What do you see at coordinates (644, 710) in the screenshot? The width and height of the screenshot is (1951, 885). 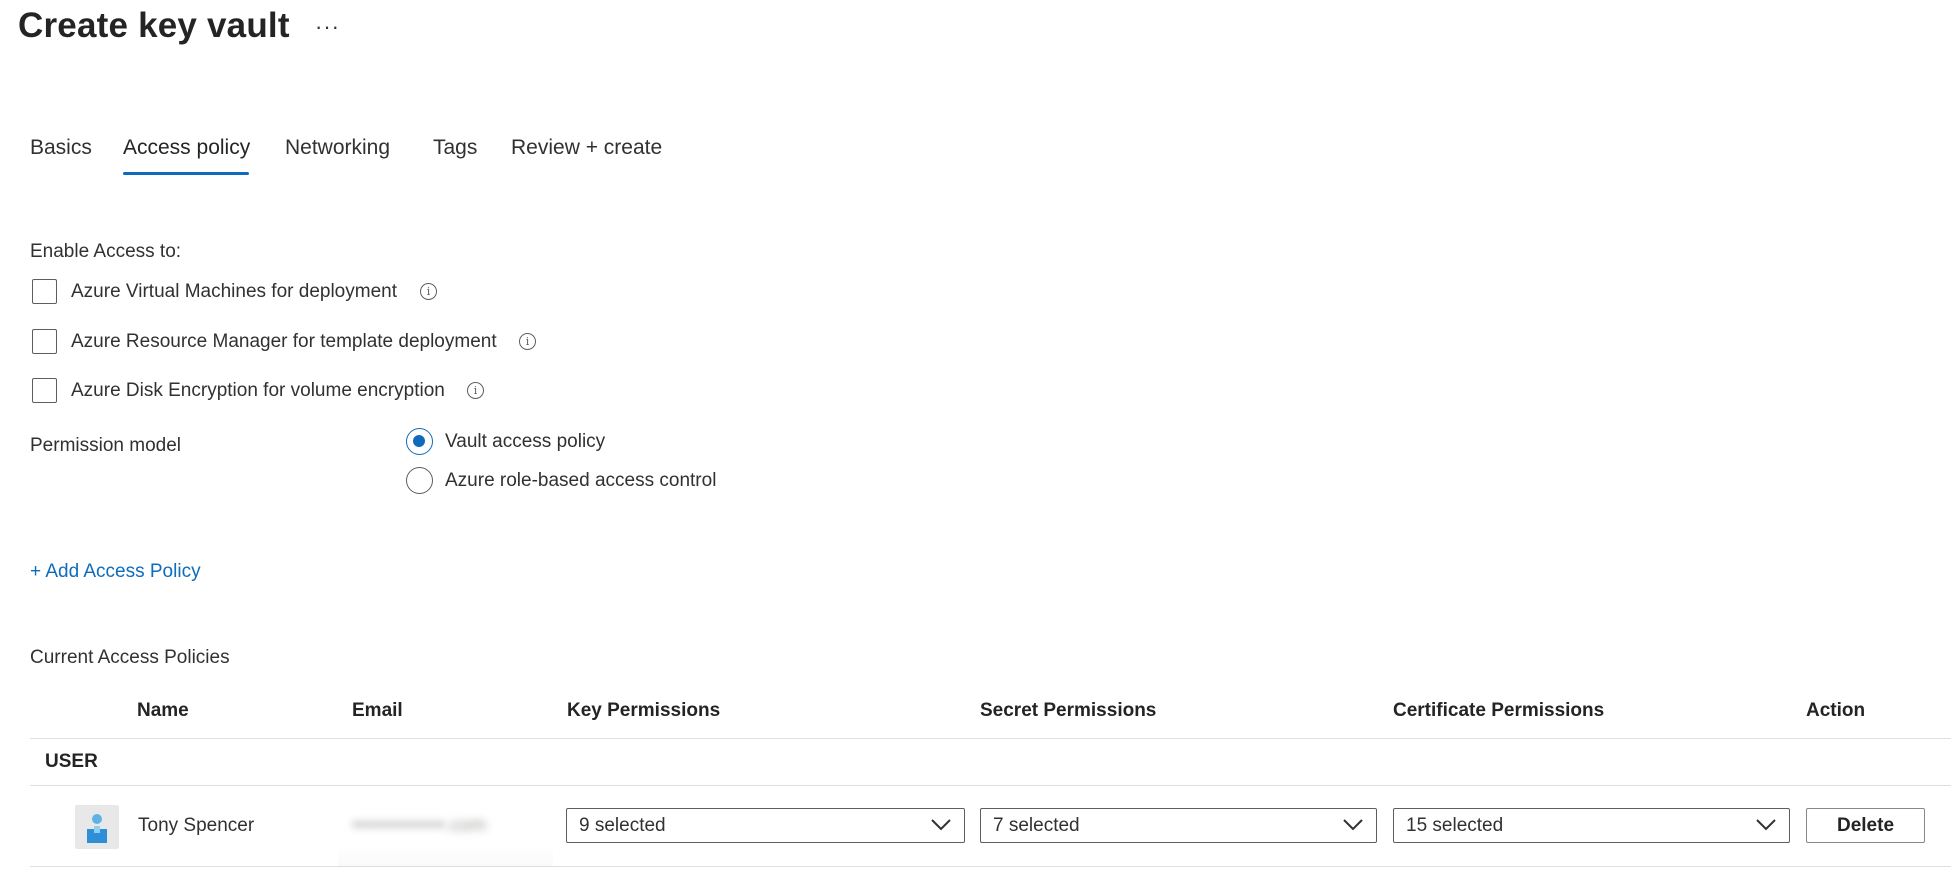 I see `column-header-key-permissions: Key Permissions` at bounding box center [644, 710].